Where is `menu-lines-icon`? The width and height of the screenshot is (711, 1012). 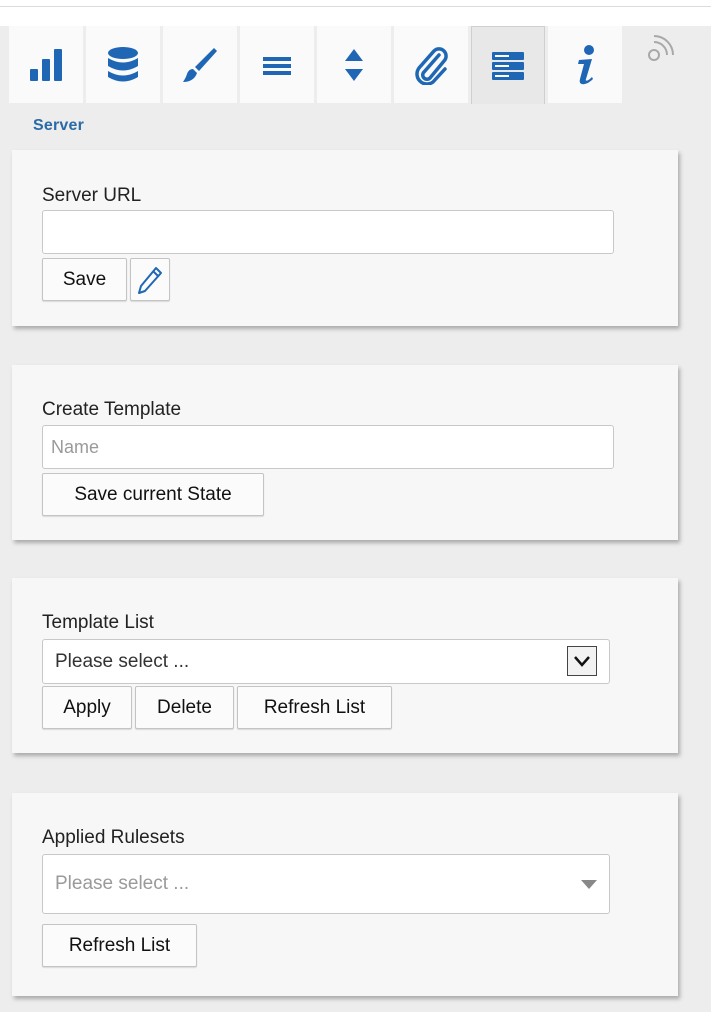 menu-lines-icon is located at coordinates (277, 65).